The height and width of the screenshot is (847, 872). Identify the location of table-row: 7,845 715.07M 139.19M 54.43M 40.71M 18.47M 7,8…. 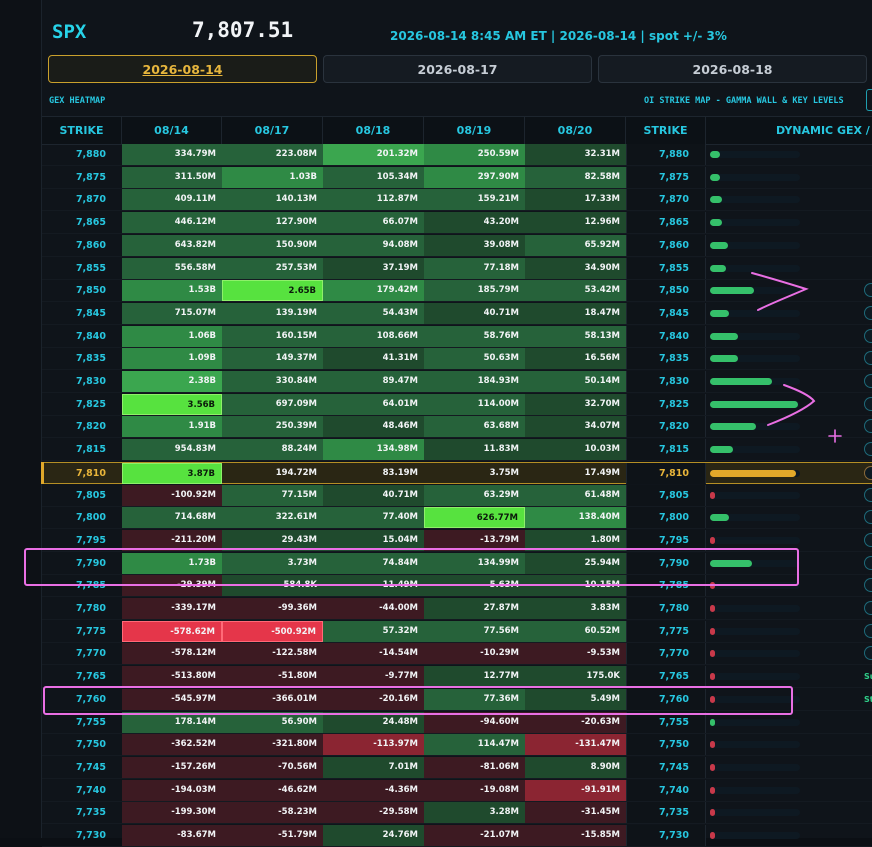
(457, 313).